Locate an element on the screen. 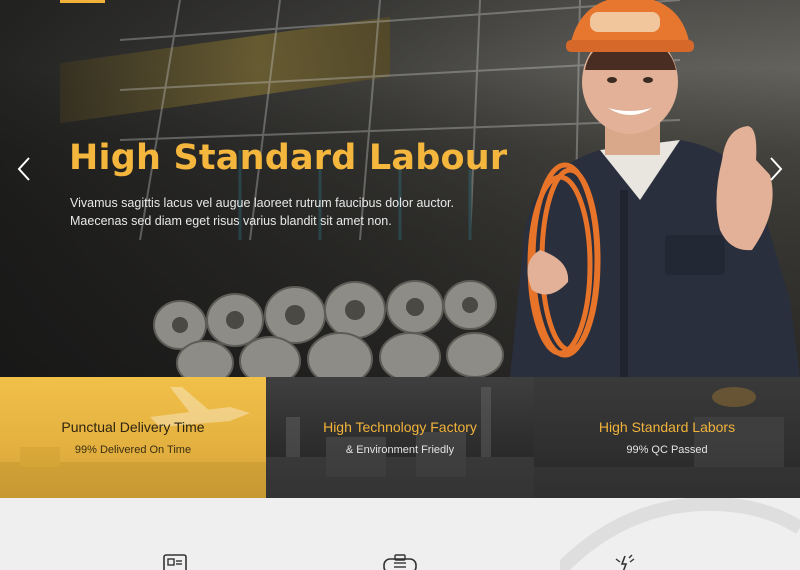 This screenshot has height=570, width=800. chevron-right-icon is located at coordinates (776, 169).